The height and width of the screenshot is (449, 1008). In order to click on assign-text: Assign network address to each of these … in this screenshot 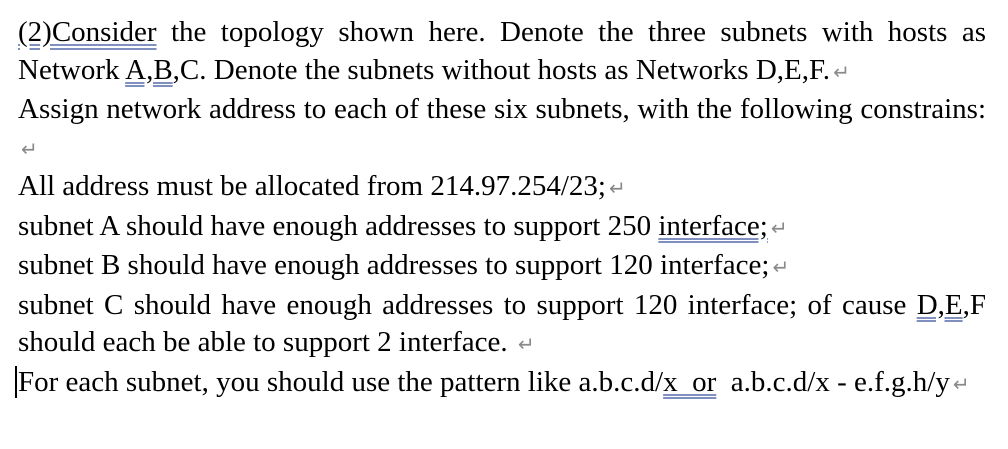, I will do `click(502, 109)`.